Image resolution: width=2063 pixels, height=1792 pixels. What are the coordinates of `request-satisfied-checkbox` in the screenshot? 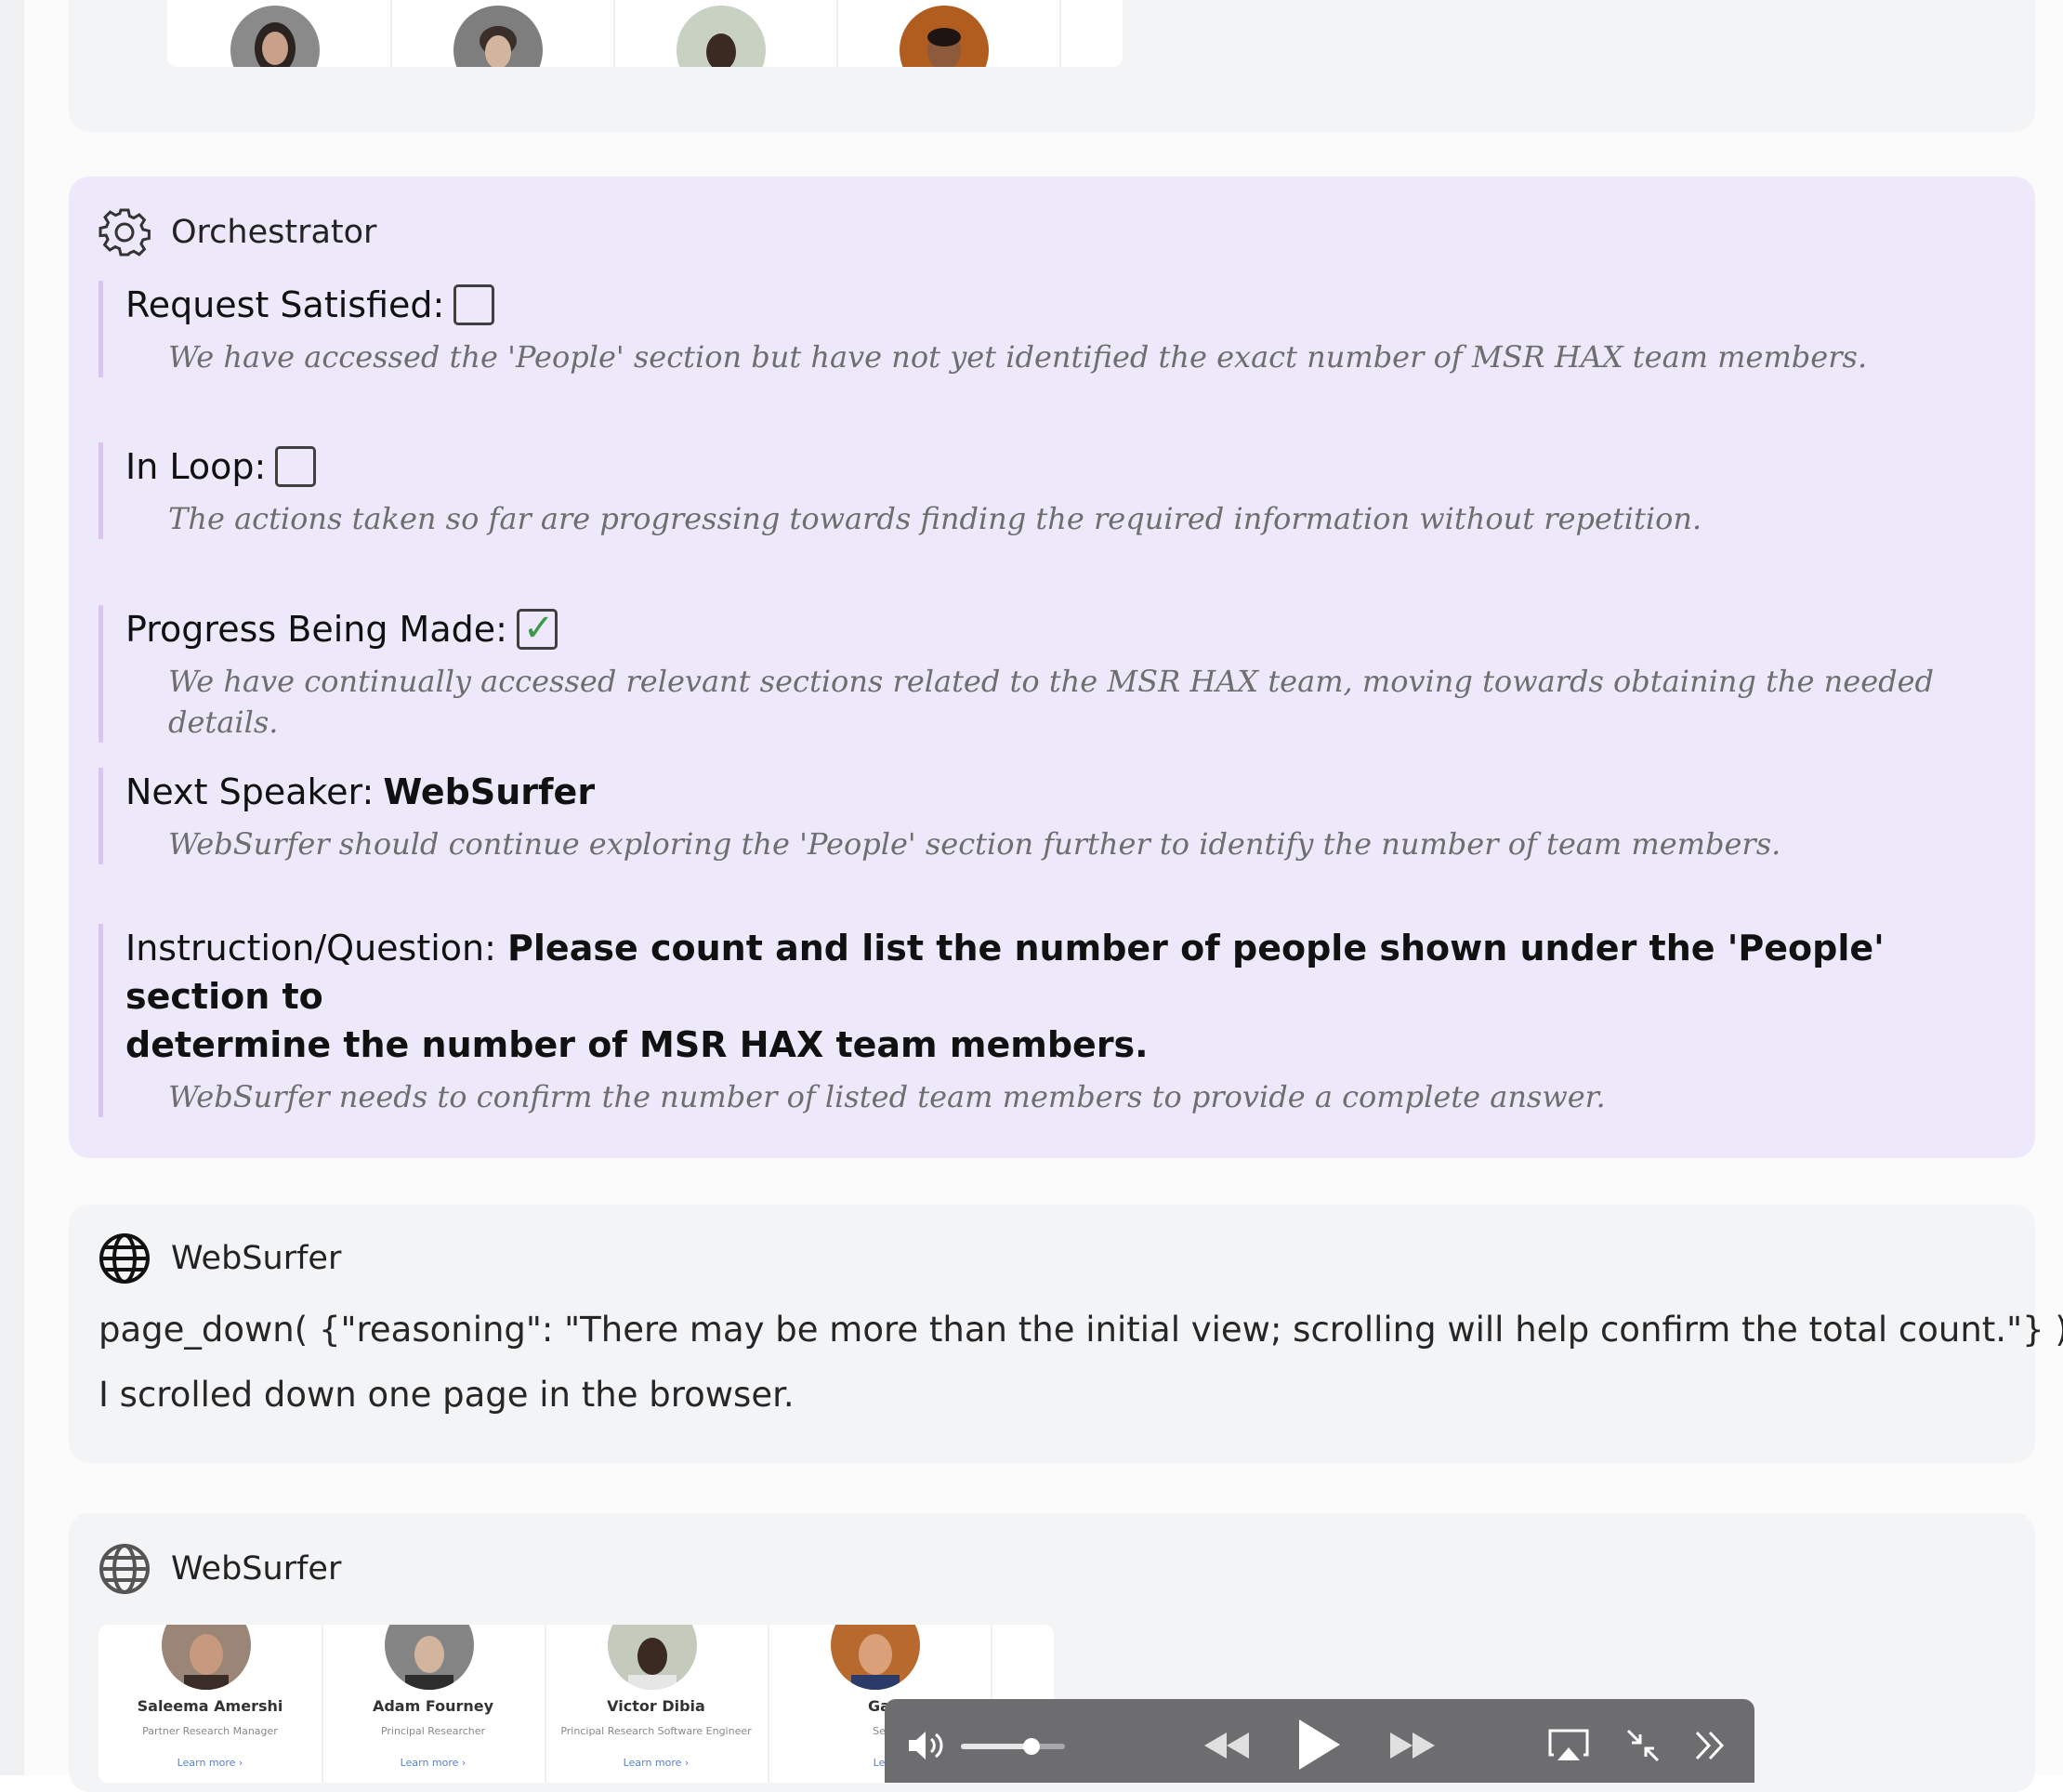 It's located at (474, 304).